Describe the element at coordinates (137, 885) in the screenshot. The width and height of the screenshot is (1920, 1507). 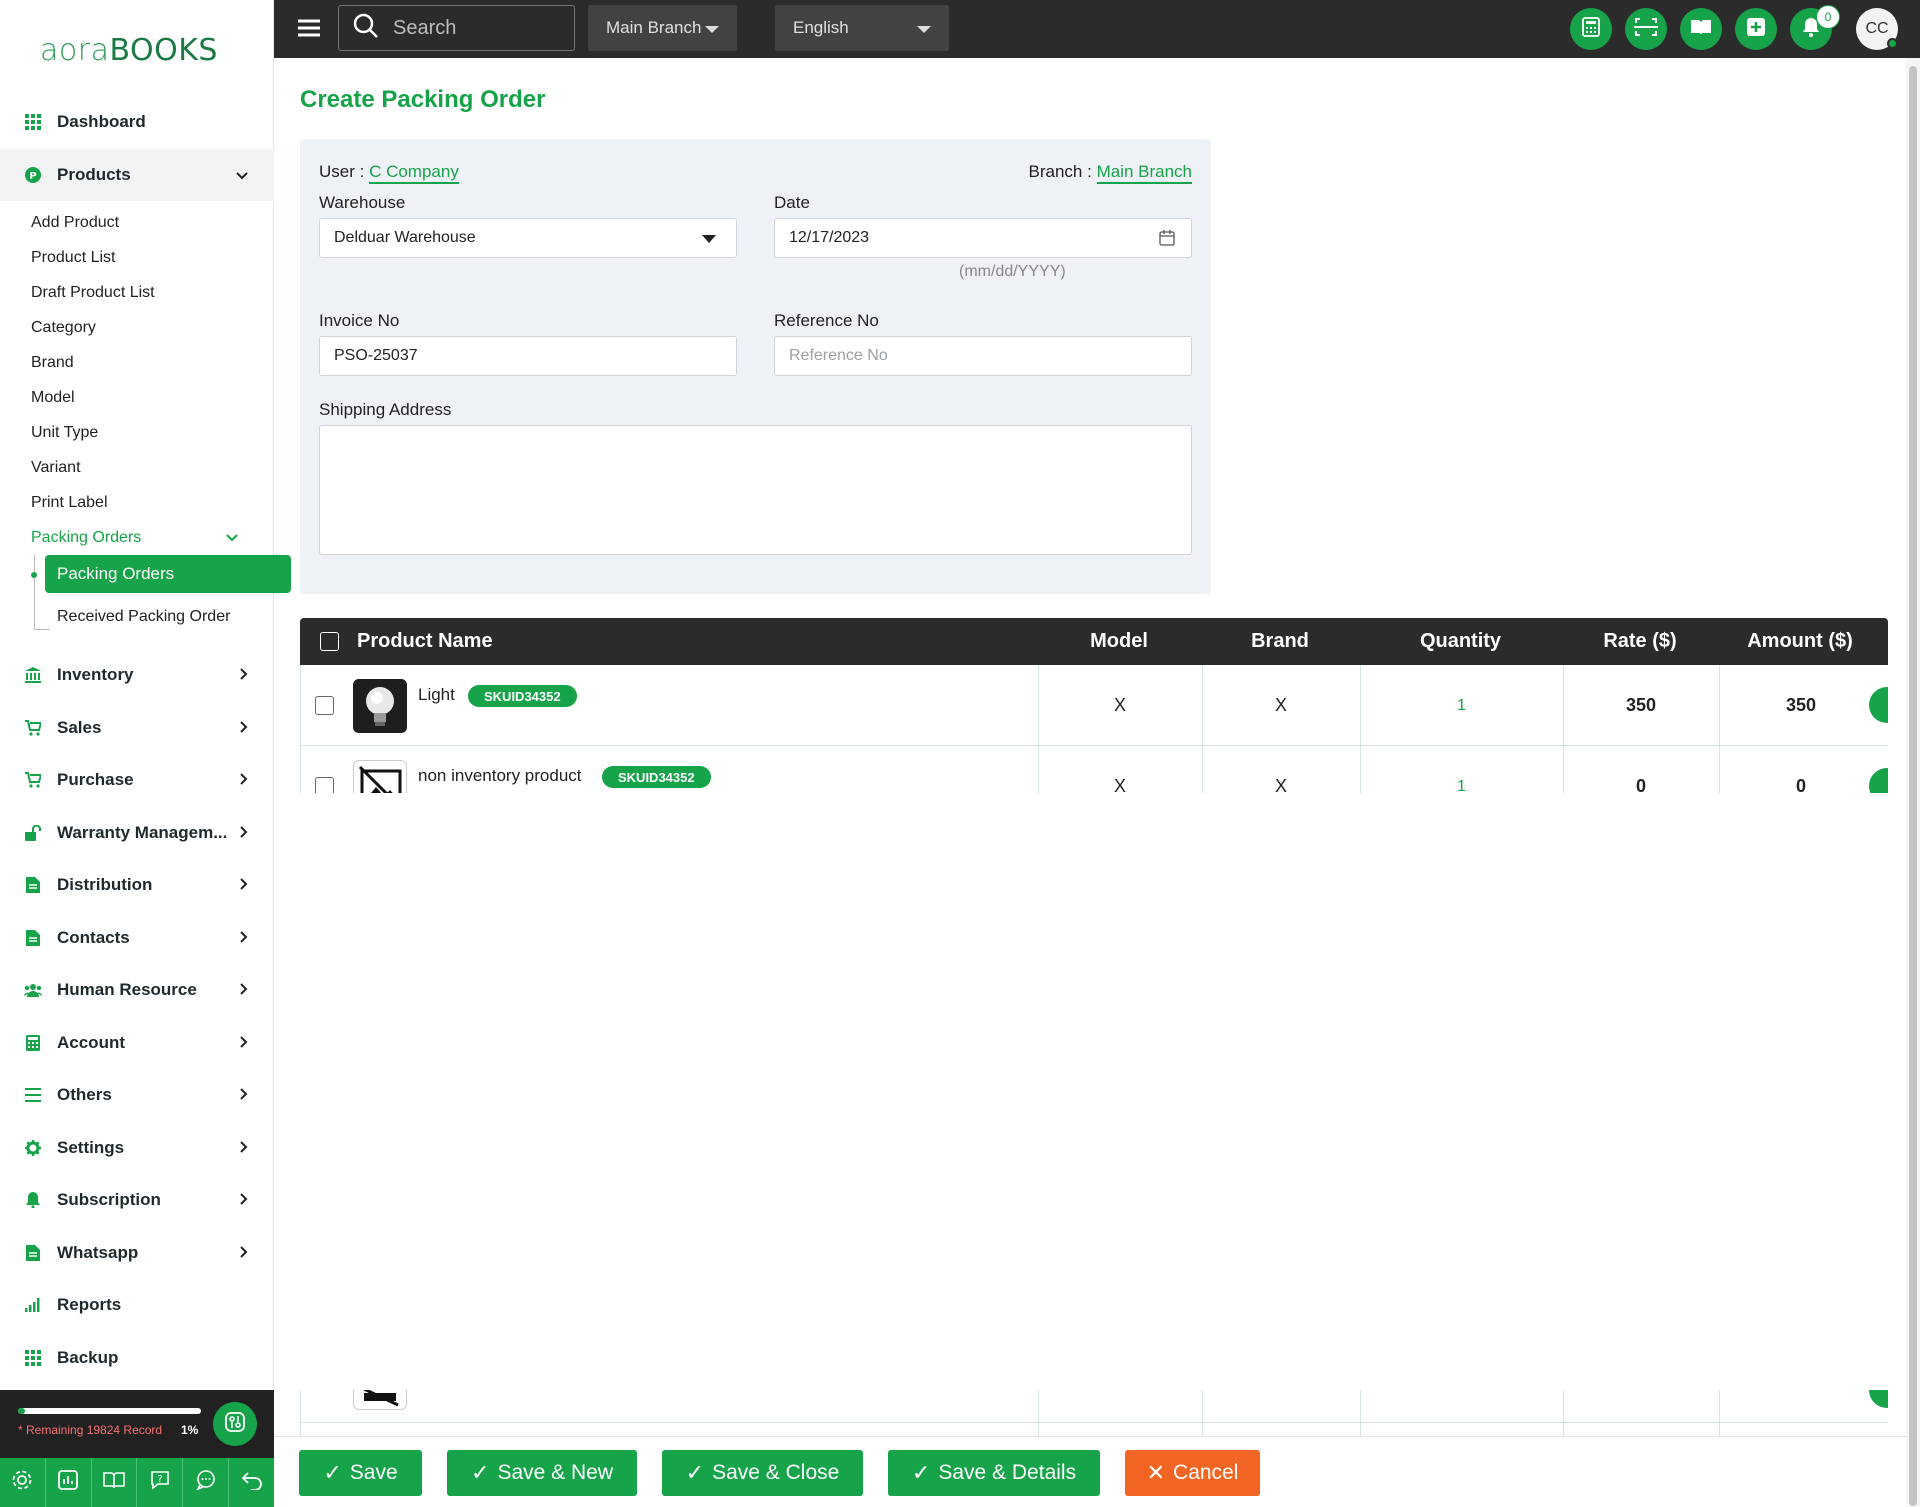
I see `sidebar-item-distribution: Distribution` at that location.